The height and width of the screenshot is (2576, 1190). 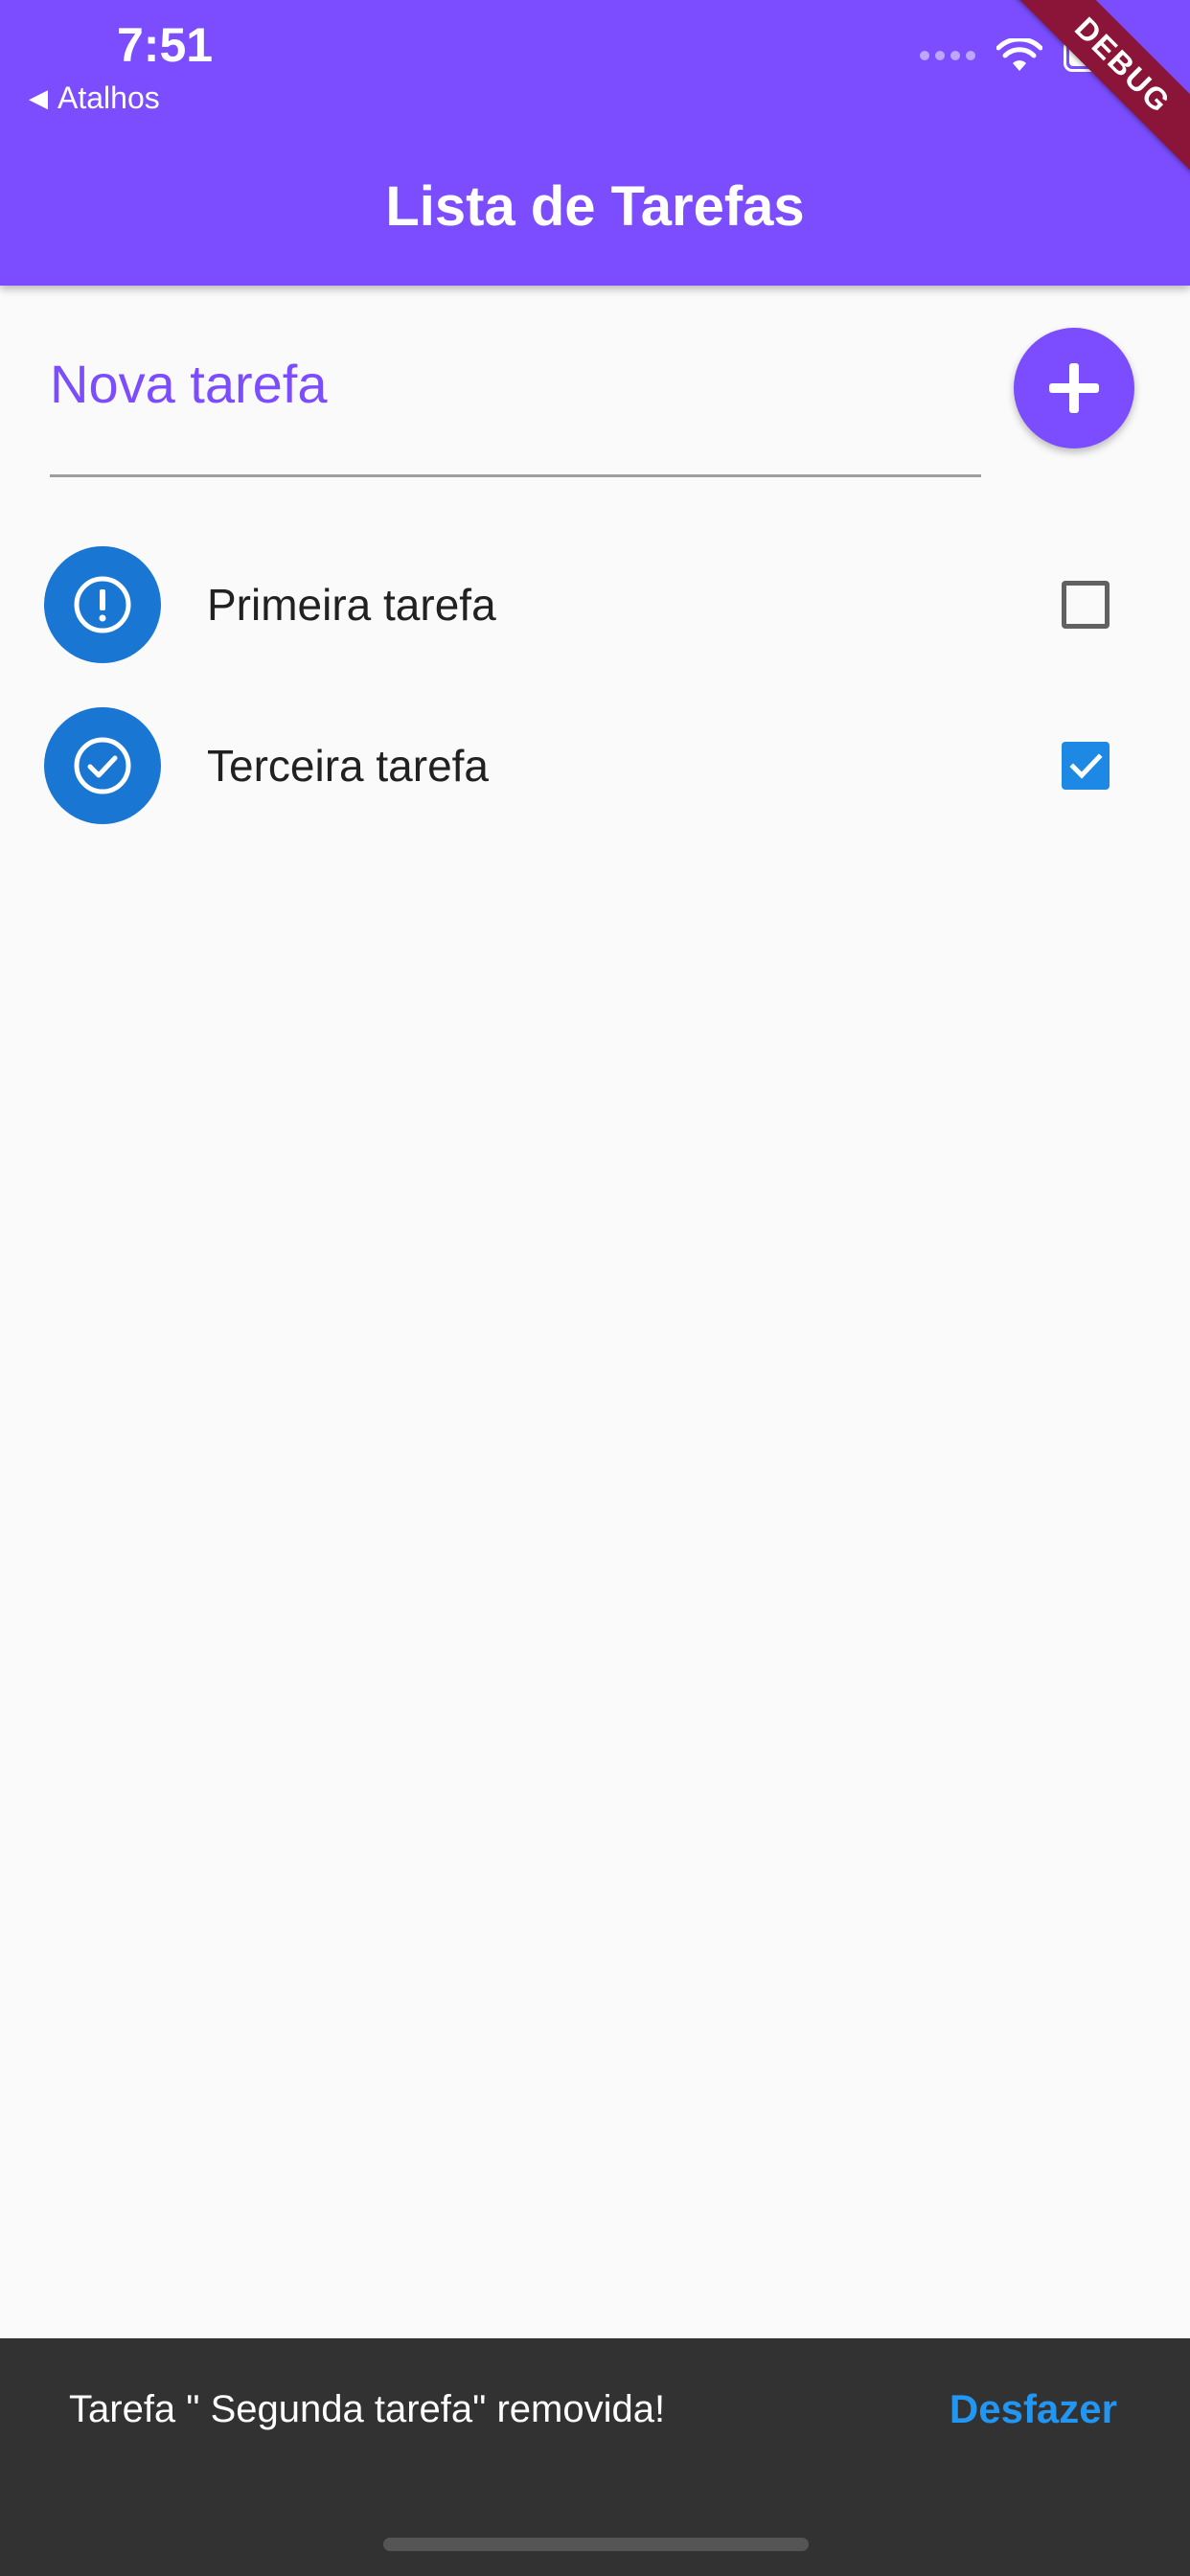 I want to click on app-bar: 7:51 ◀ Atalhos Lista de Tarefas DEBUG, so click(x=595, y=143).